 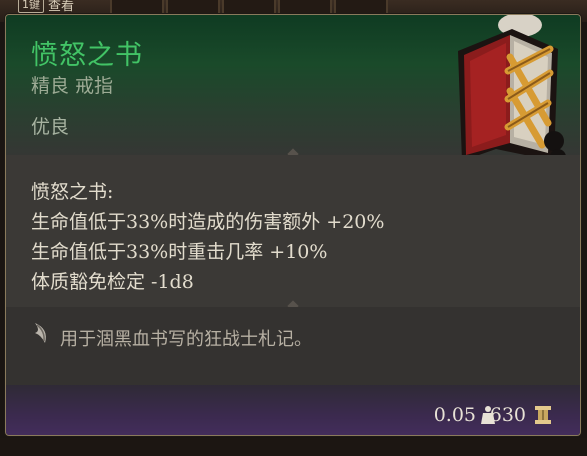 What do you see at coordinates (208, 222) in the screenshot?
I see `effect-line: 生命值低于33%时造成的伤害额外 +20%` at bounding box center [208, 222].